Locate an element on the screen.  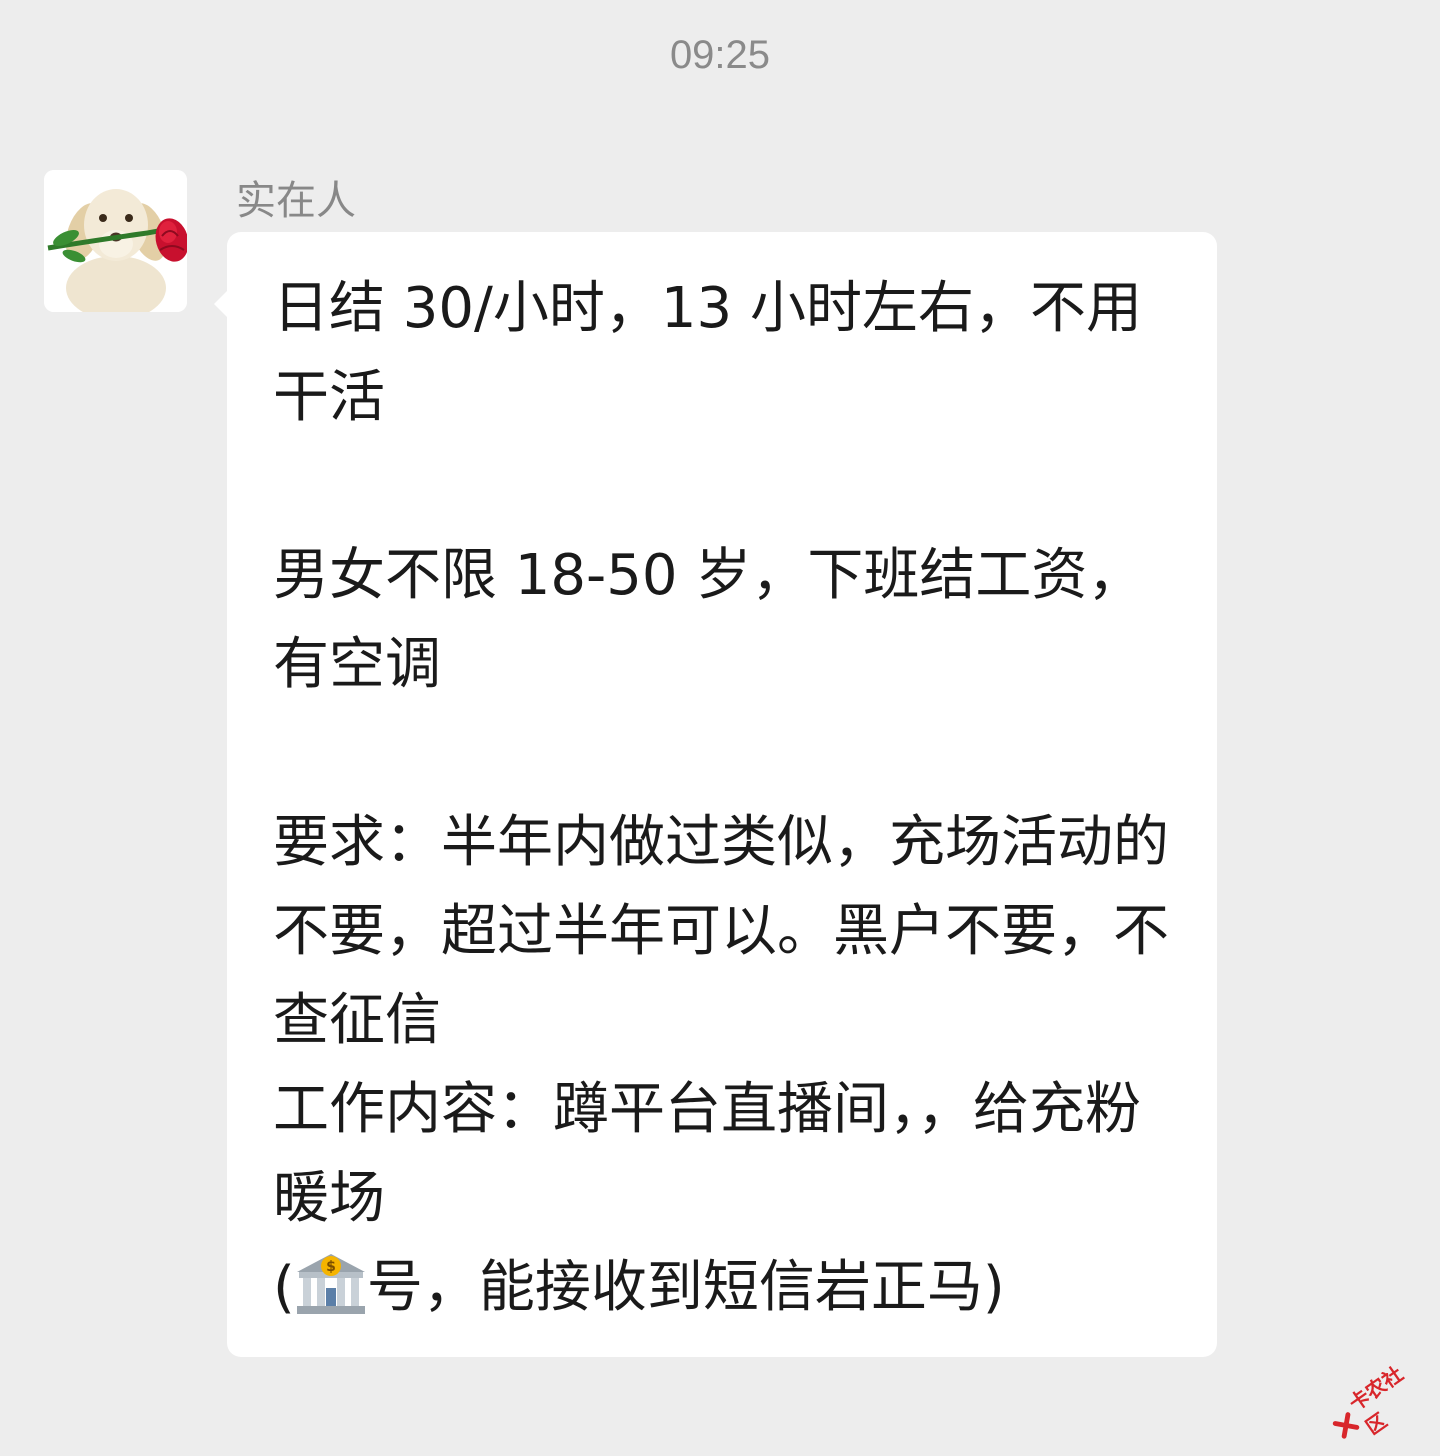
message-line: 要求：半年内做过类似，充场活动的不要，超过半年可以。黑户不要，不查征信 is located at coordinates (721, 931).